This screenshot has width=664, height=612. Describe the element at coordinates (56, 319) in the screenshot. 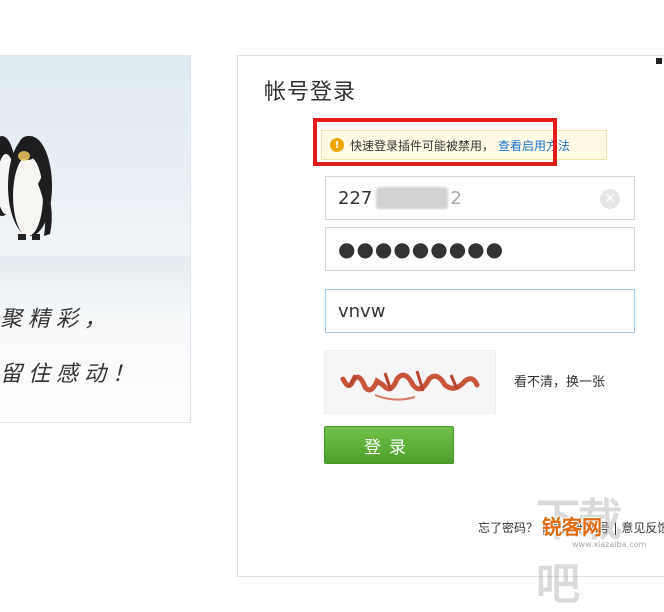

I see `promo-slogan-line1: 聚精彩，` at that location.